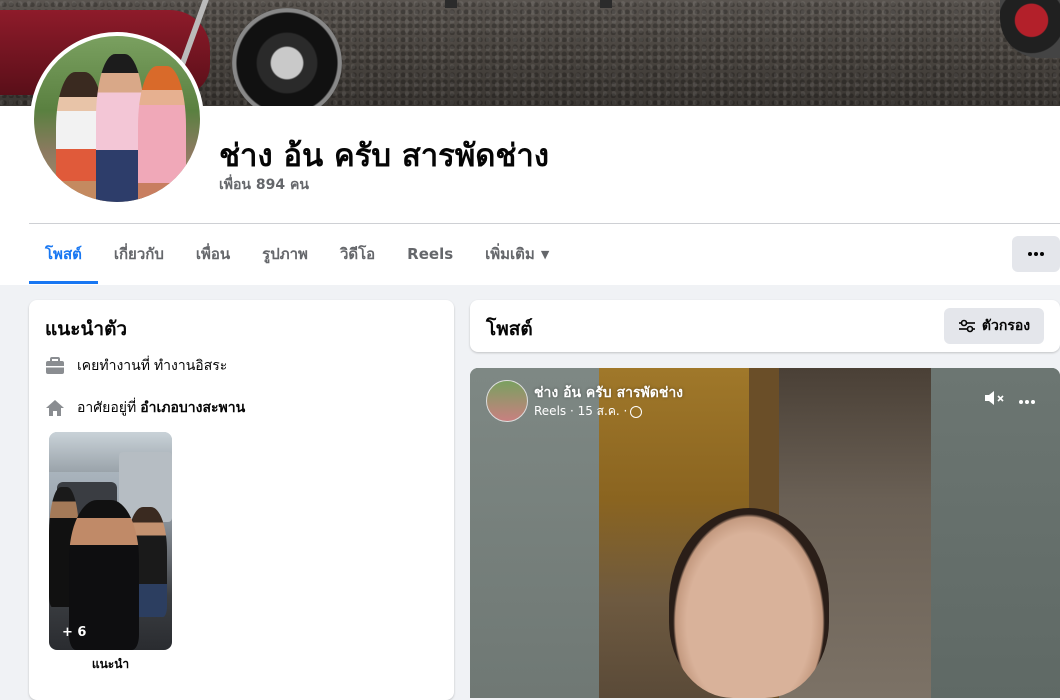  I want to click on tab-about: เกี่ยวกับ, so click(139, 254).